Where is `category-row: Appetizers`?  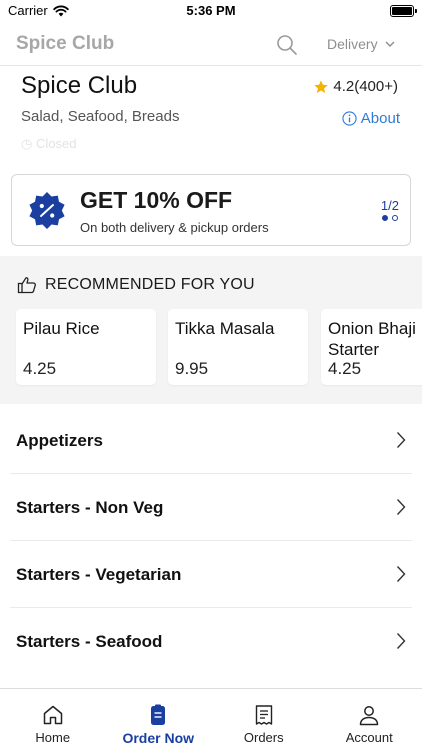 category-row: Appetizers is located at coordinates (211, 440).